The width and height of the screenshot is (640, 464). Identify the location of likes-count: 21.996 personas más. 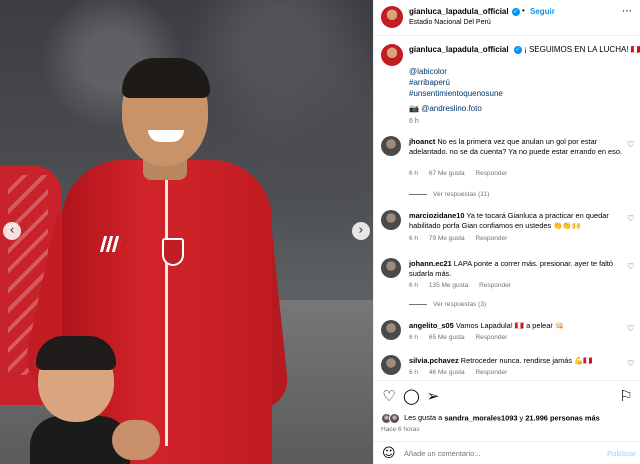
(562, 417).